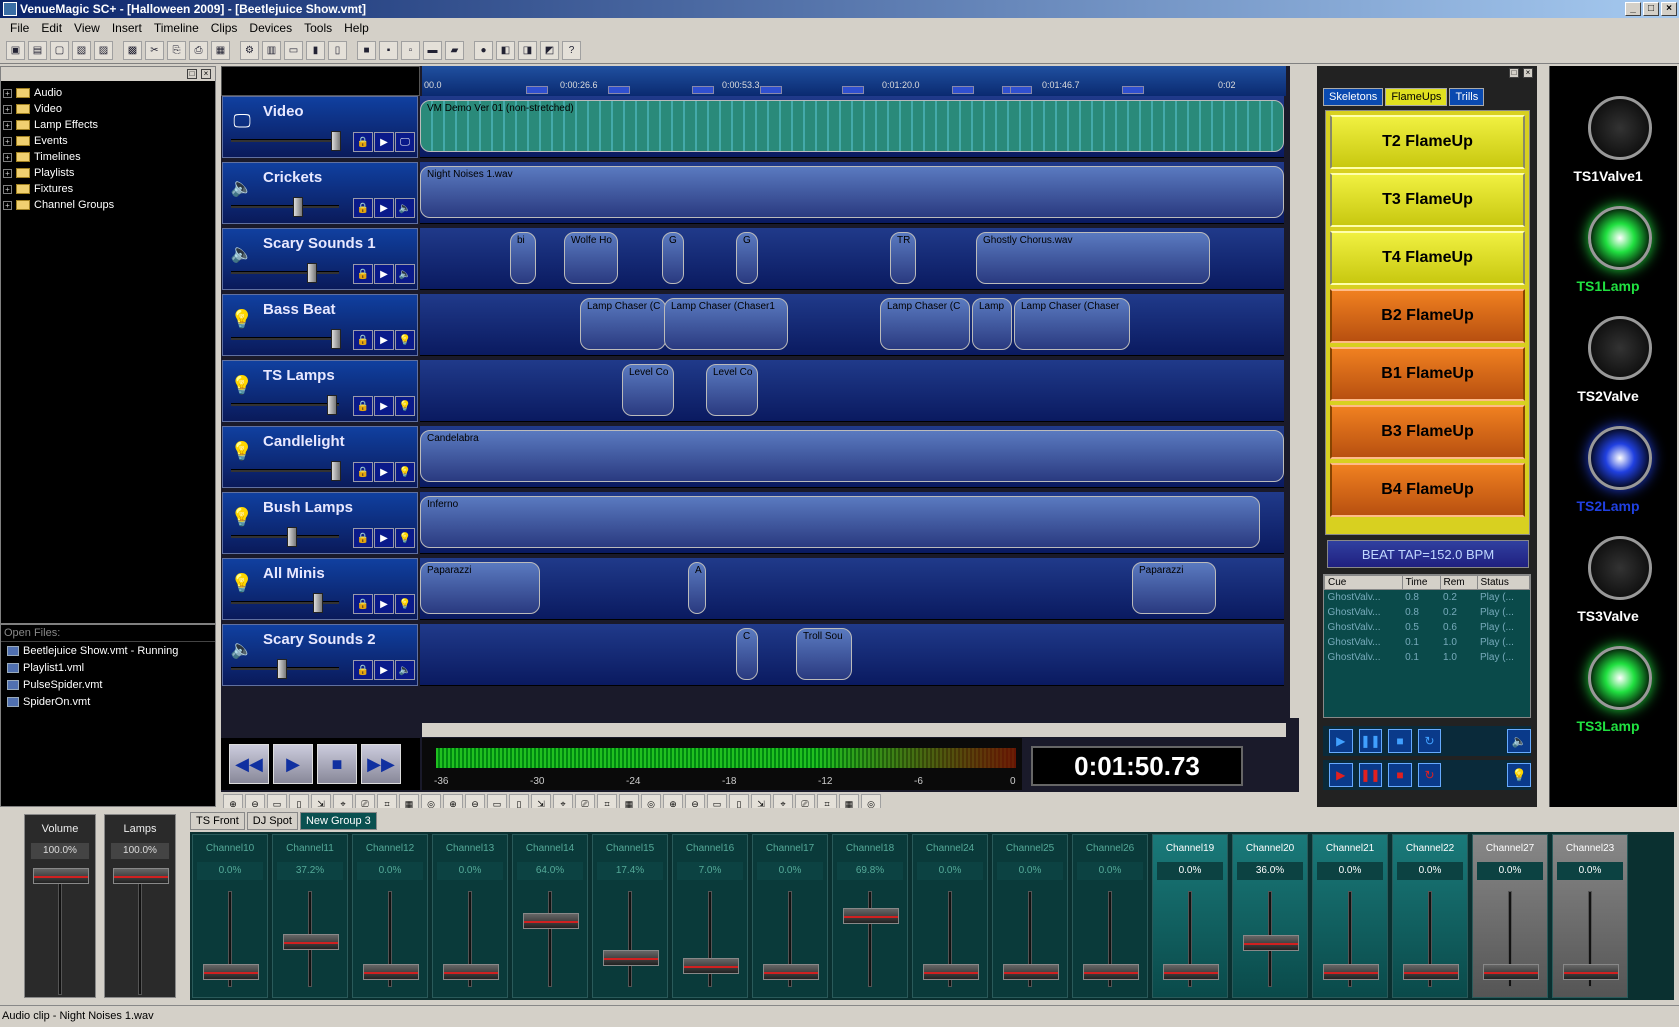 Image resolution: width=1679 pixels, height=1027 pixels. Describe the element at coordinates (320, 457) in the screenshot. I see `track-header: 💡 Candlelight 🔒 ▶ 💡` at that location.